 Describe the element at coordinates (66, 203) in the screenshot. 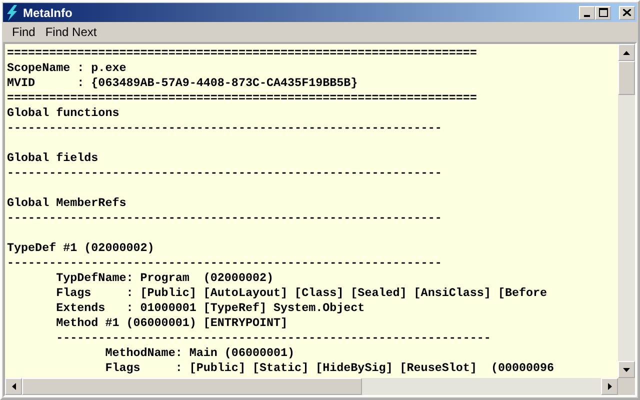

I see `text-line: Global MemberRefs` at that location.